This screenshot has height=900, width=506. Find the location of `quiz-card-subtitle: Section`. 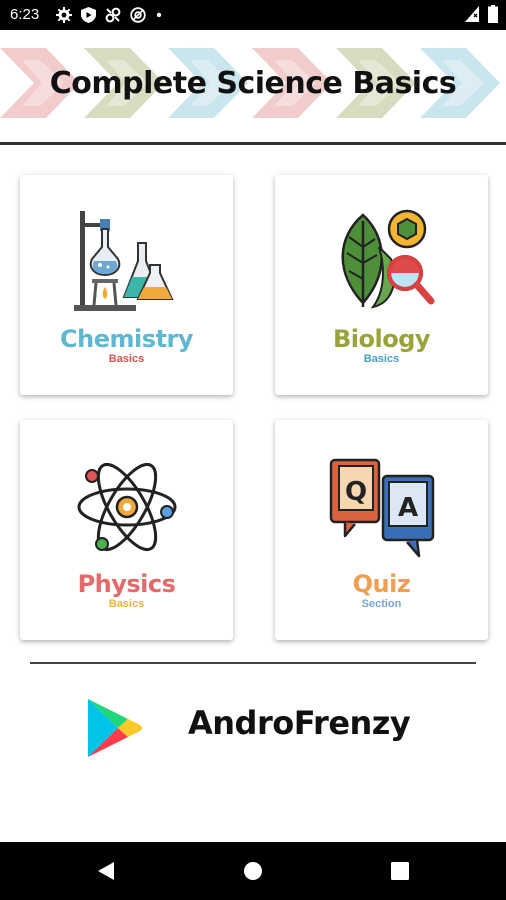

quiz-card-subtitle: Section is located at coordinates (381, 604).